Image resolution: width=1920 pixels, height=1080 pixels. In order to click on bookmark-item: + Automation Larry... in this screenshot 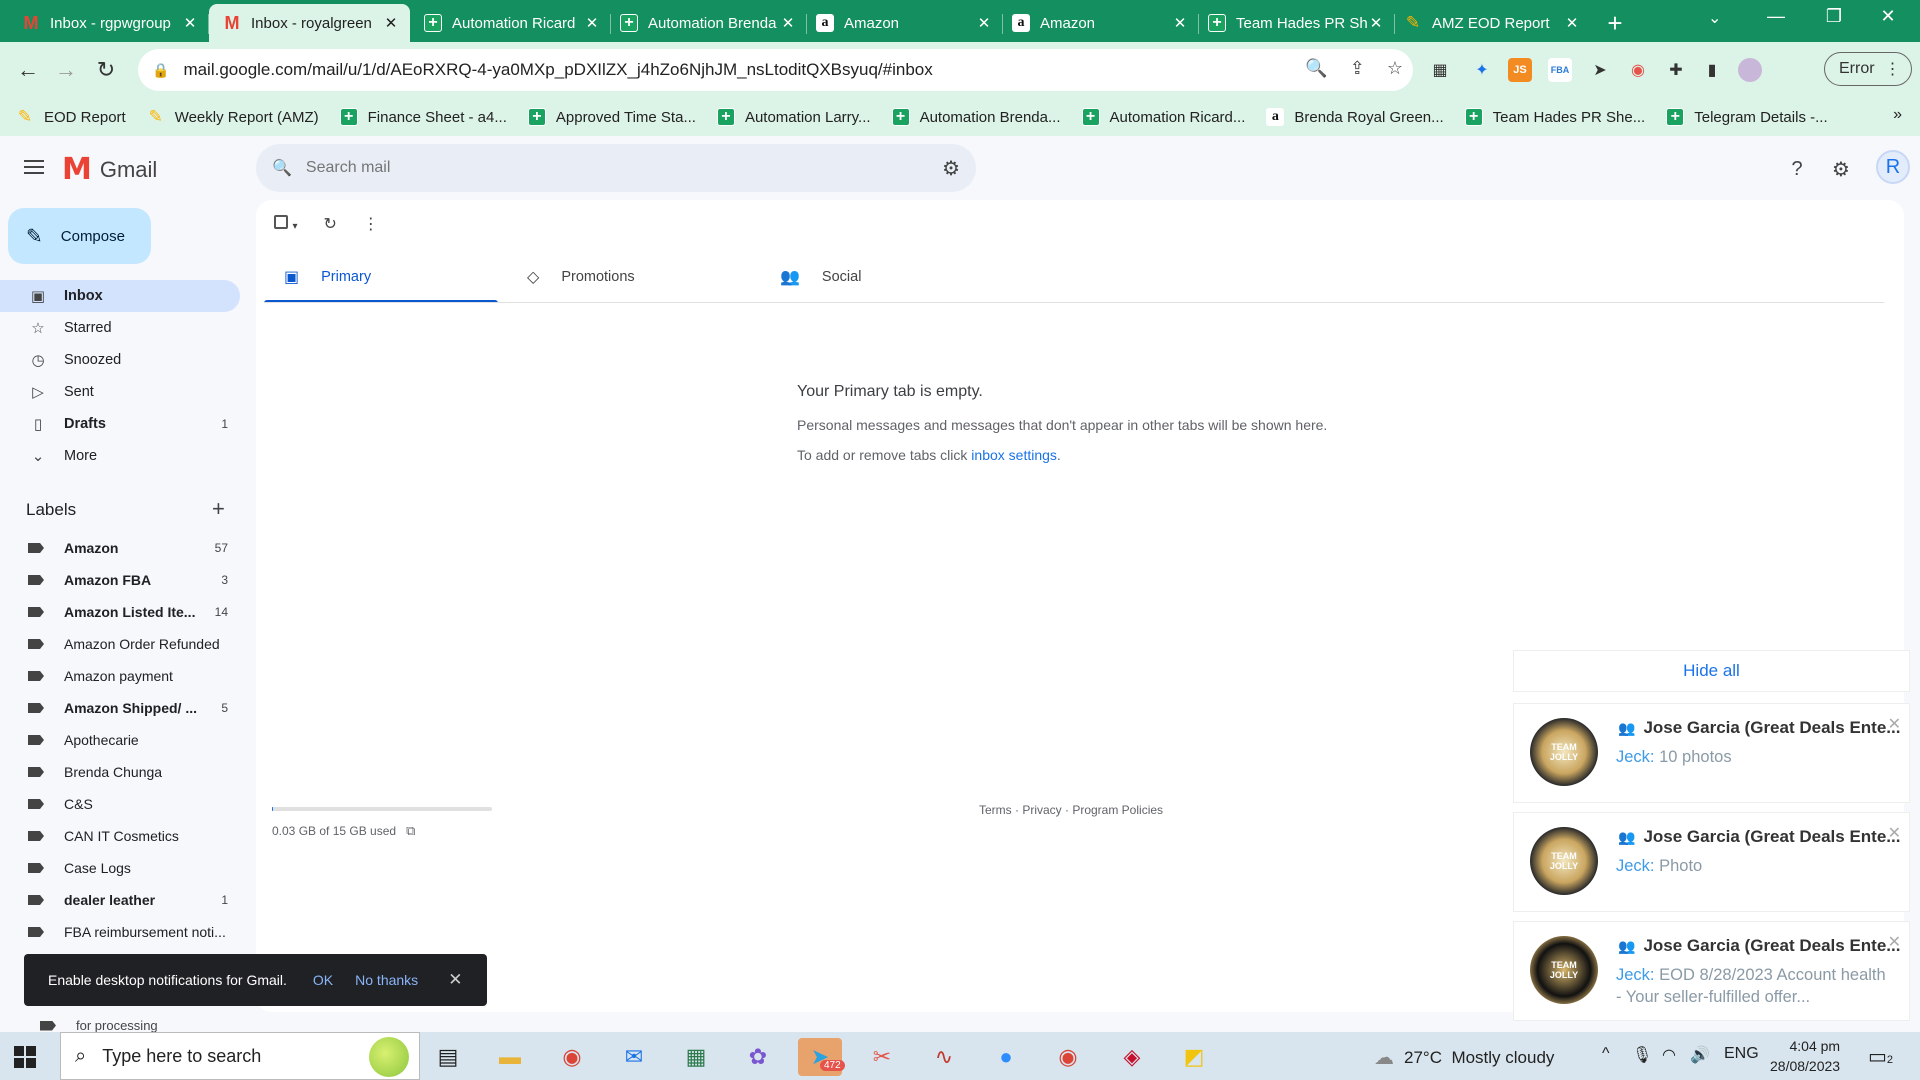, I will do `click(793, 117)`.